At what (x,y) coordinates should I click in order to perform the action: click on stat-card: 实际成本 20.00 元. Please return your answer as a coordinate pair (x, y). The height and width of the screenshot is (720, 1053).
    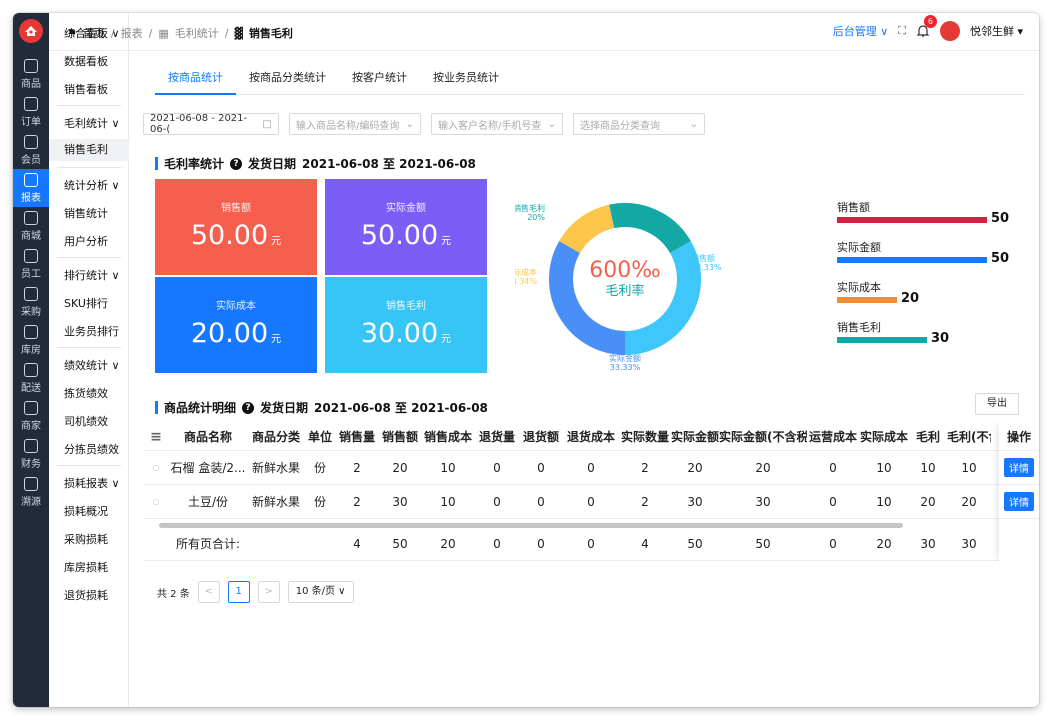
    Looking at the image, I should click on (236, 325).